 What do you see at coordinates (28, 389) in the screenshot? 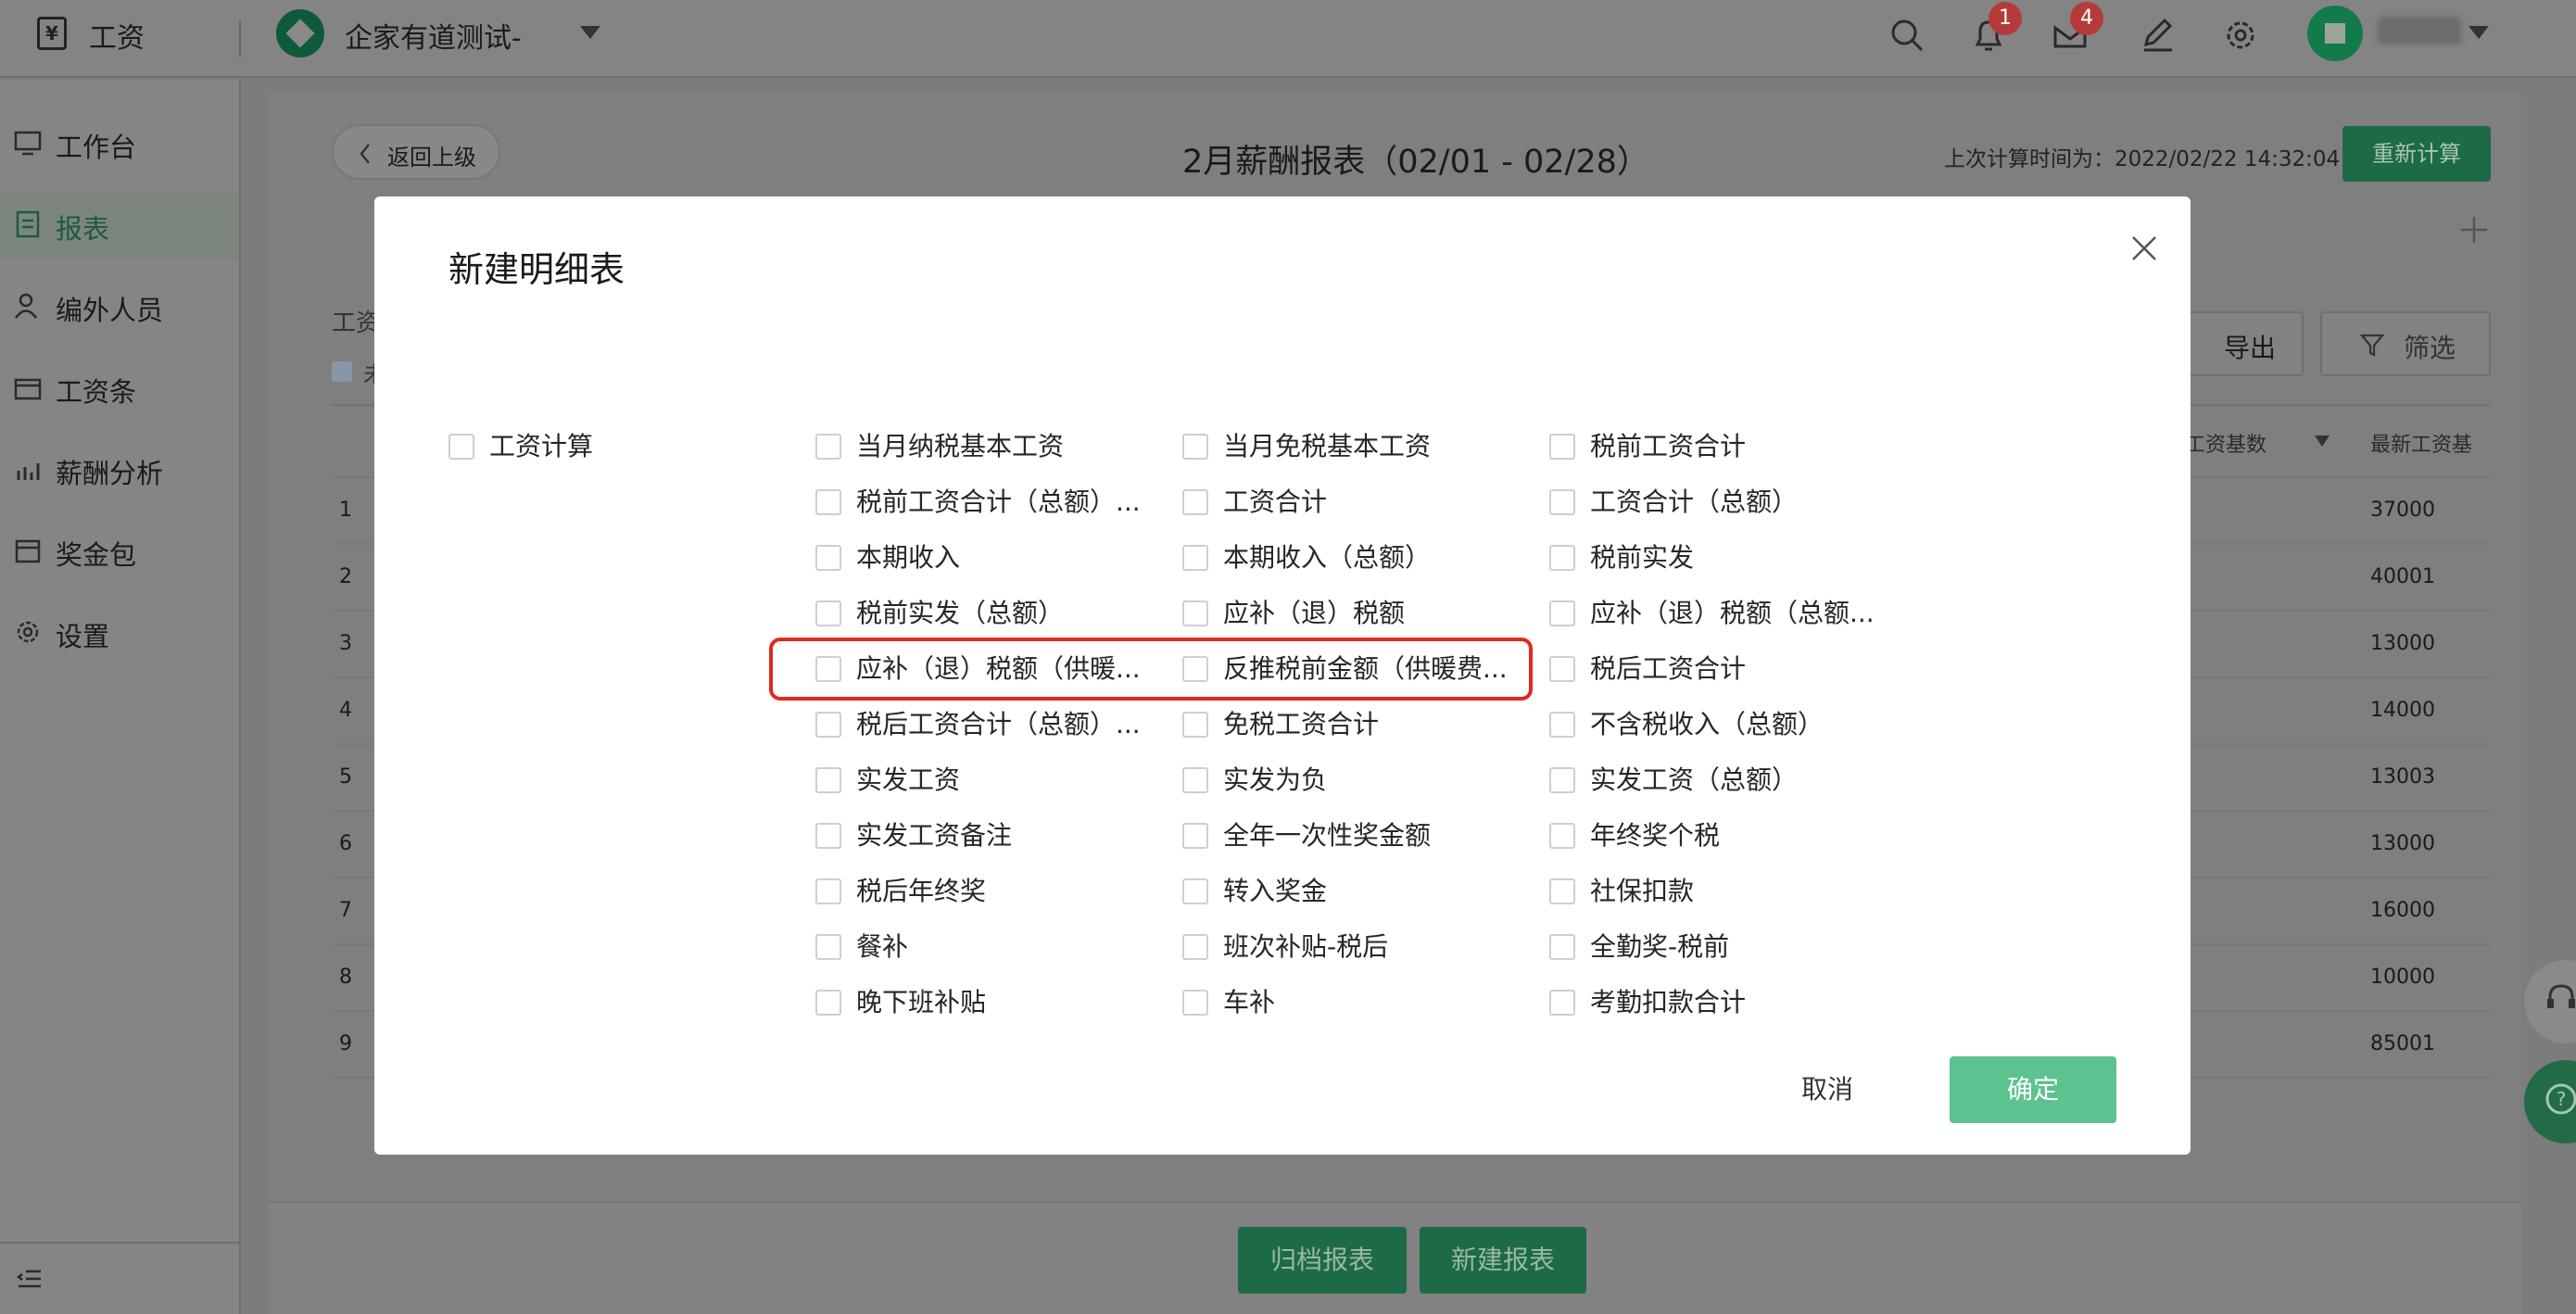
I see `wallet-icon` at bounding box center [28, 389].